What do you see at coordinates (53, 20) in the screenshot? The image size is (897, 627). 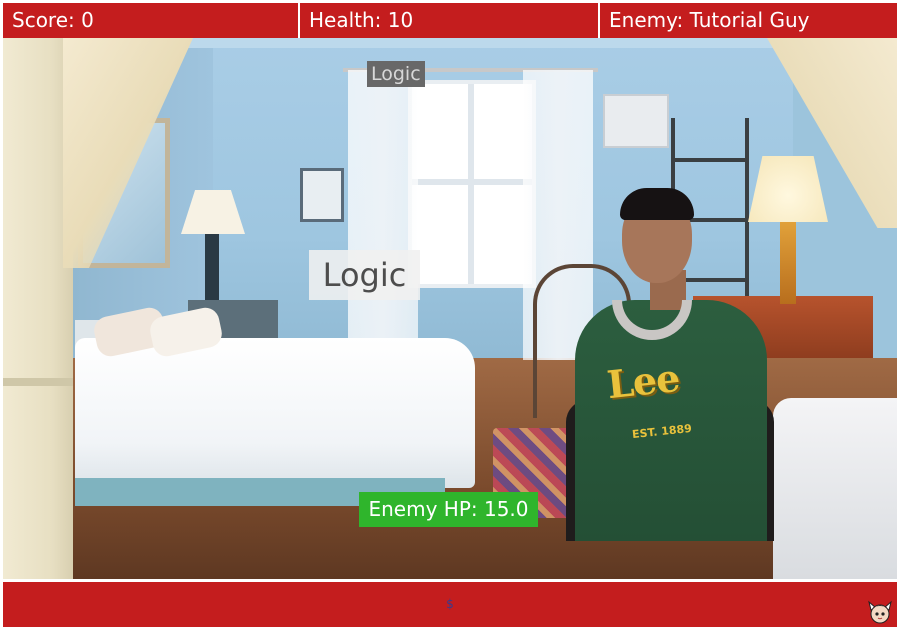 I see `score-display: Score: 0` at bounding box center [53, 20].